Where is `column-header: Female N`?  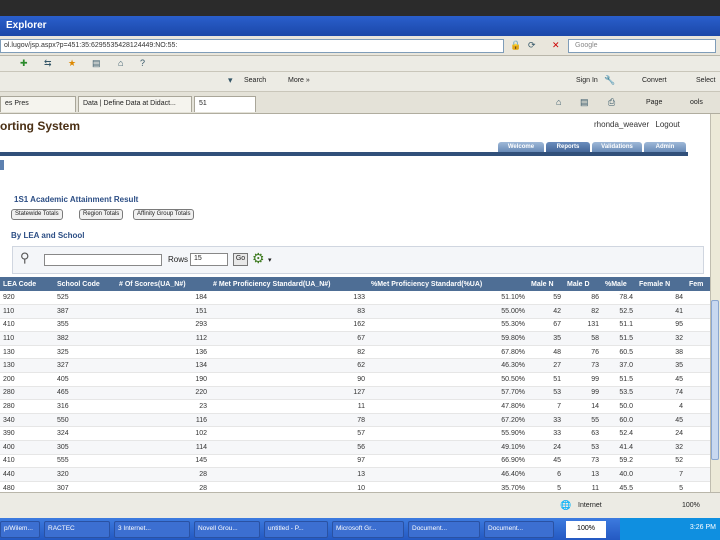 column-header: Female N is located at coordinates (661, 284).